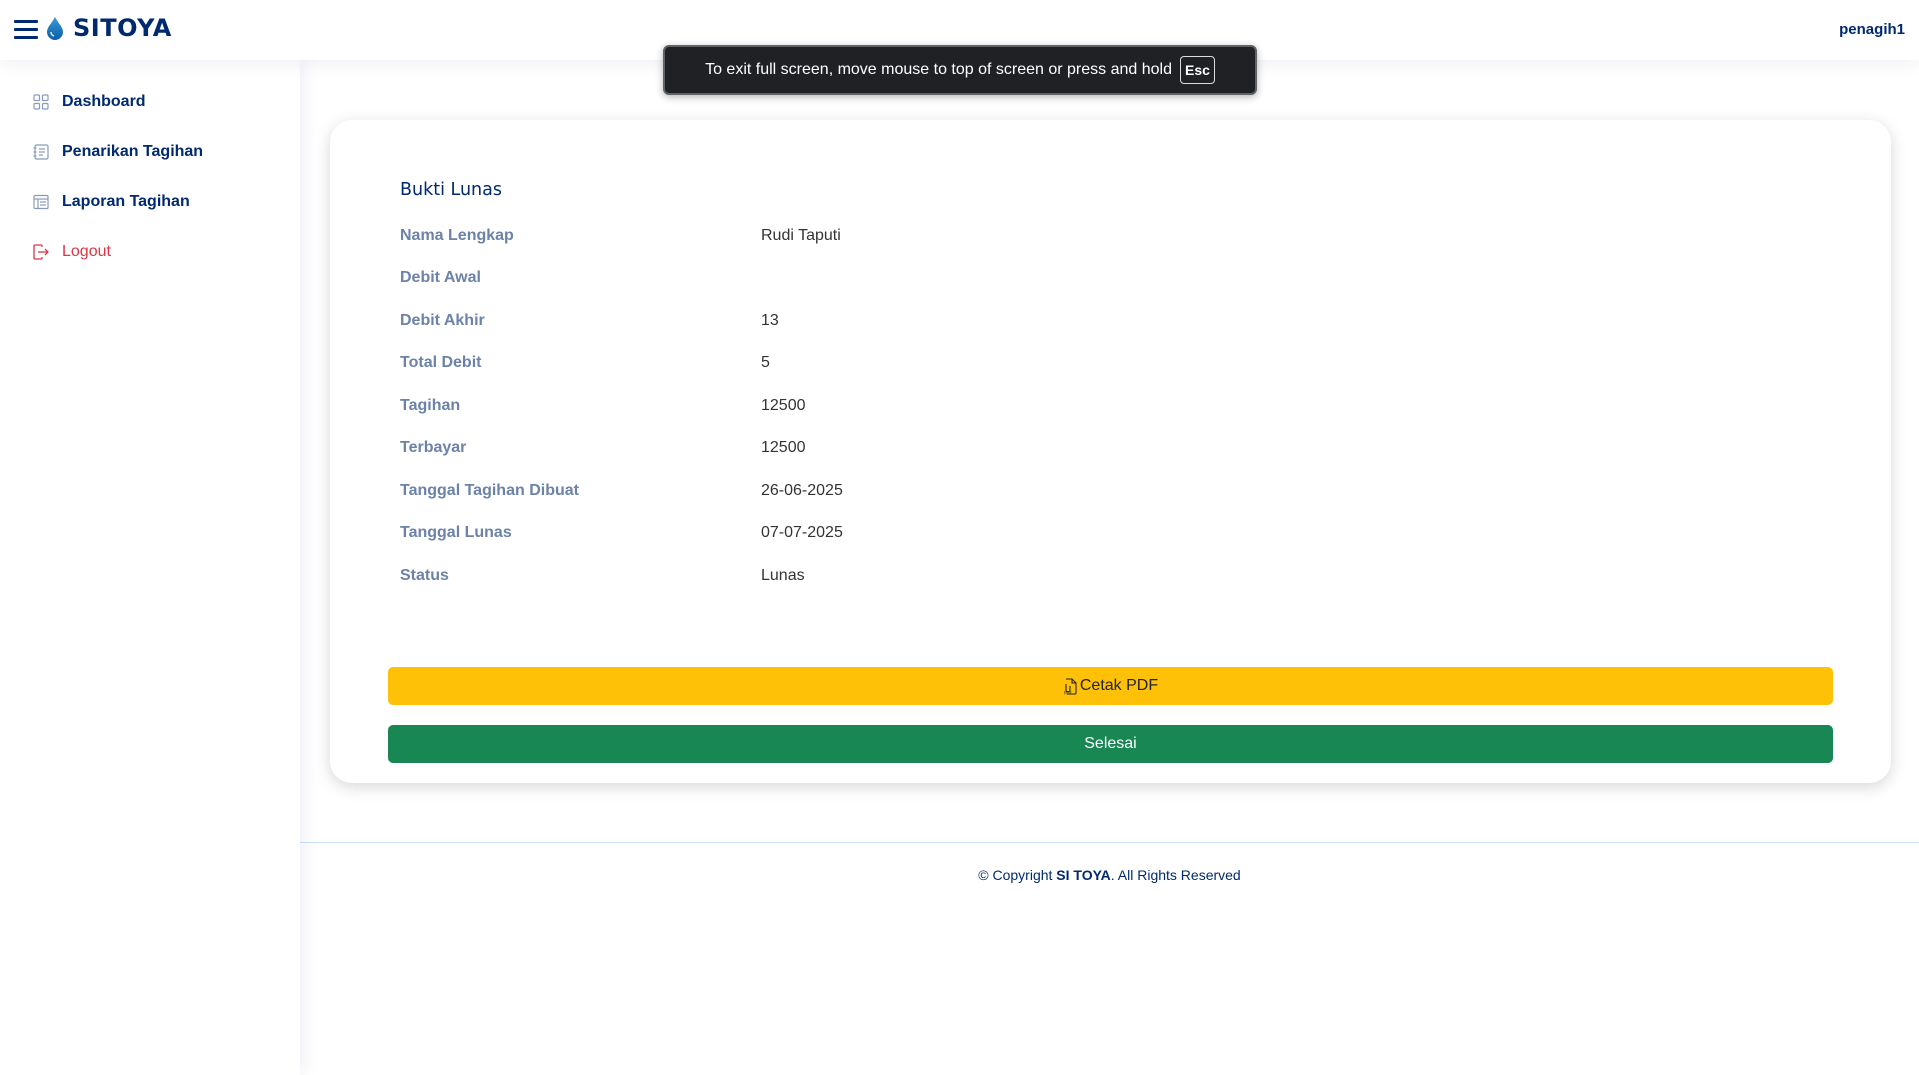 The image size is (1919, 1075). Describe the element at coordinates (55, 28) in the screenshot. I see `water-drop-icon` at that location.